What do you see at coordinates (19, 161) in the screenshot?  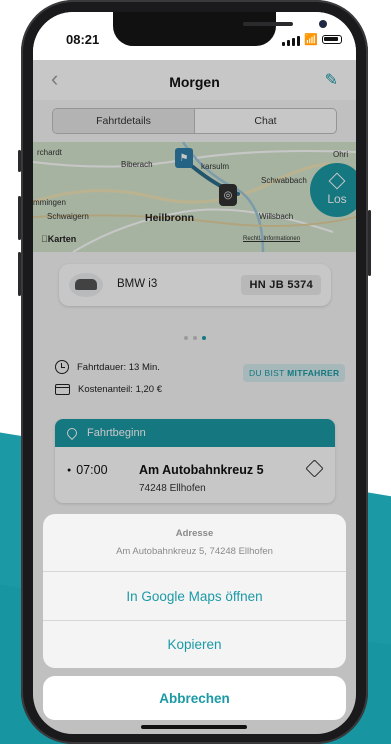 I see `mute-switch` at bounding box center [19, 161].